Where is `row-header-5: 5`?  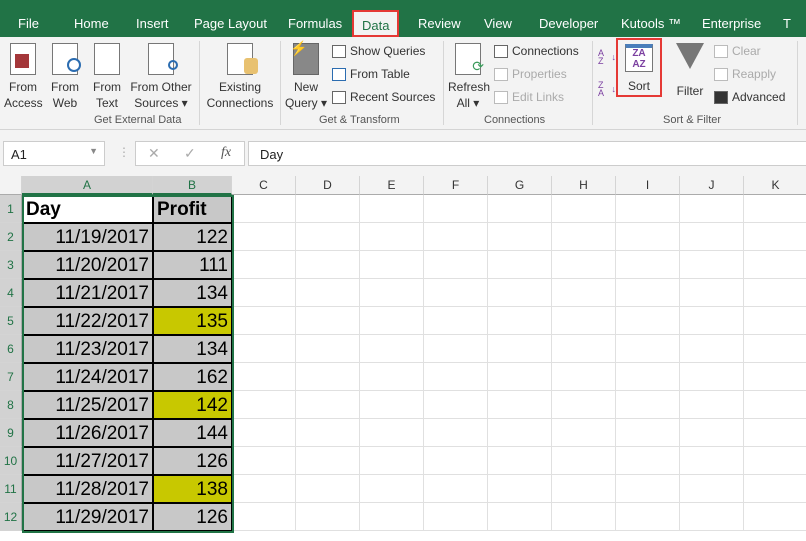 row-header-5: 5 is located at coordinates (11, 321).